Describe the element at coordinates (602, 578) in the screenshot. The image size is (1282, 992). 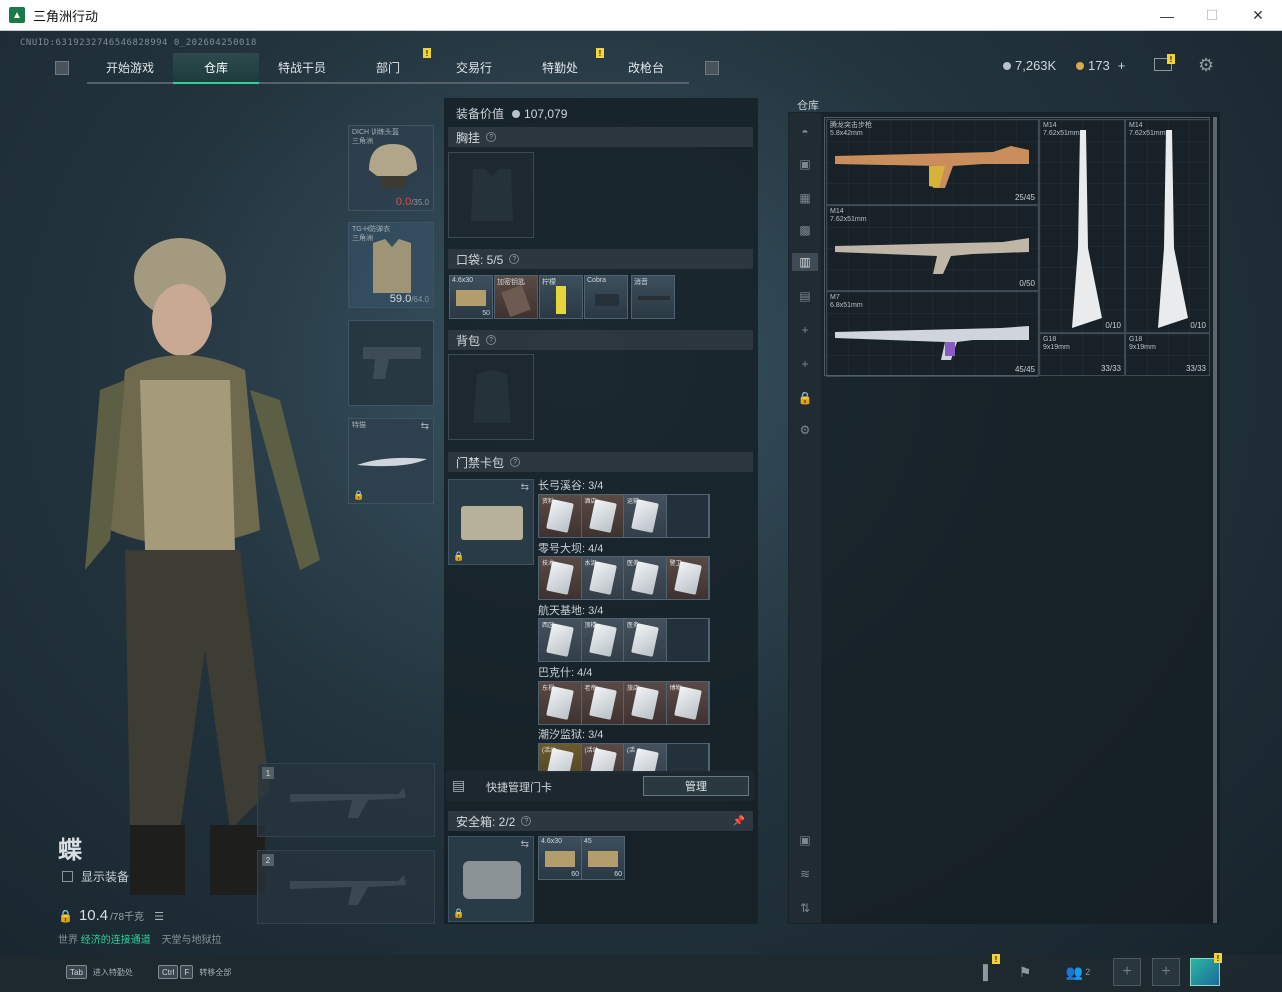
I see `keycard-item: 水泥` at that location.